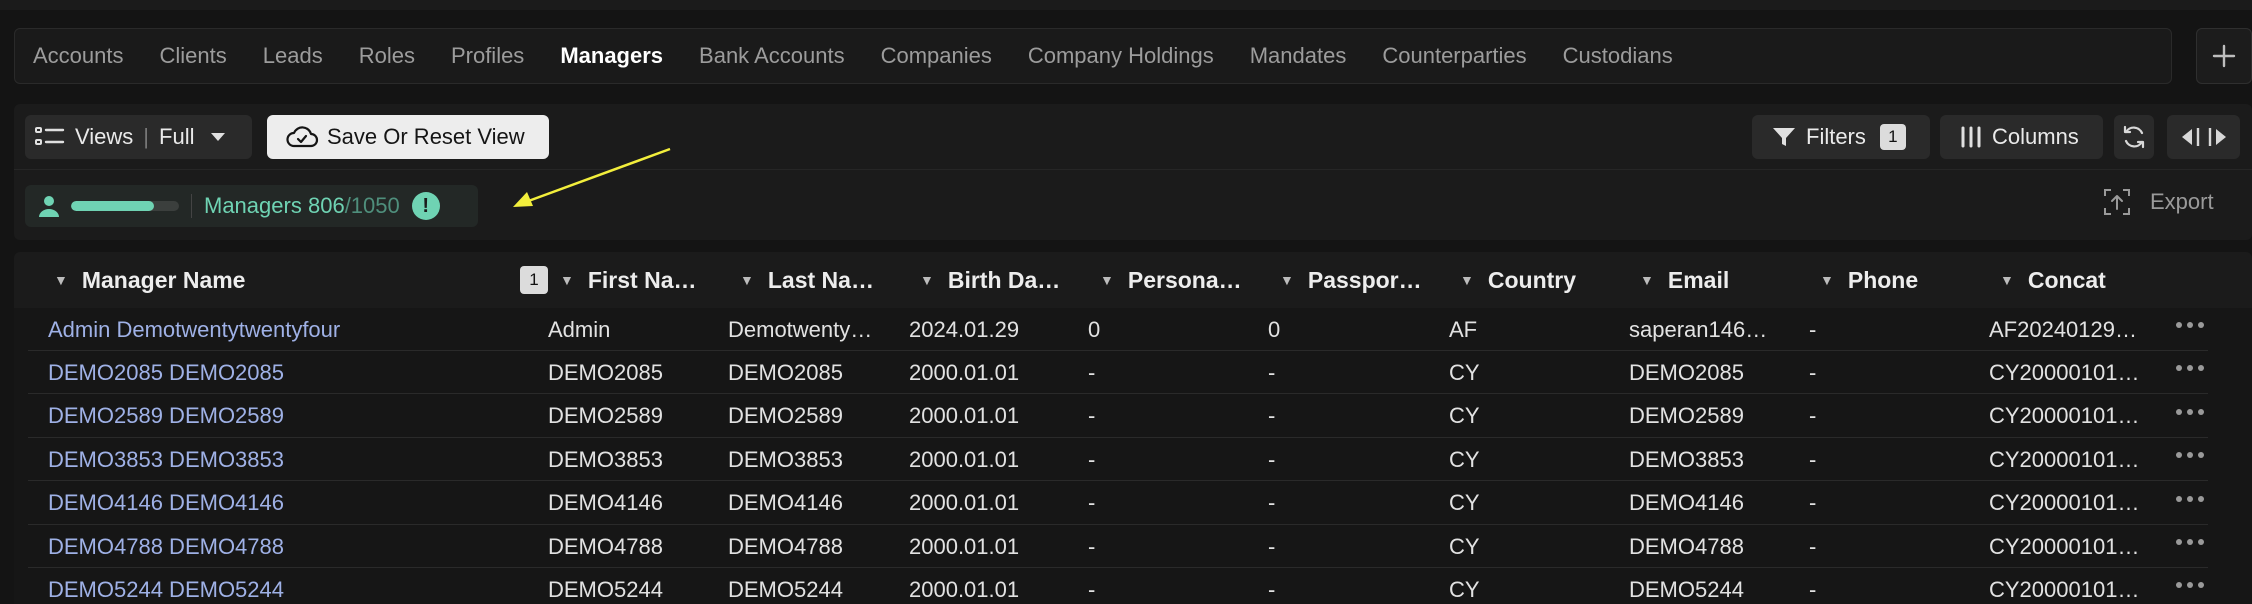  Describe the element at coordinates (1618, 56) in the screenshot. I see `tab-custodians: Custodians` at that location.